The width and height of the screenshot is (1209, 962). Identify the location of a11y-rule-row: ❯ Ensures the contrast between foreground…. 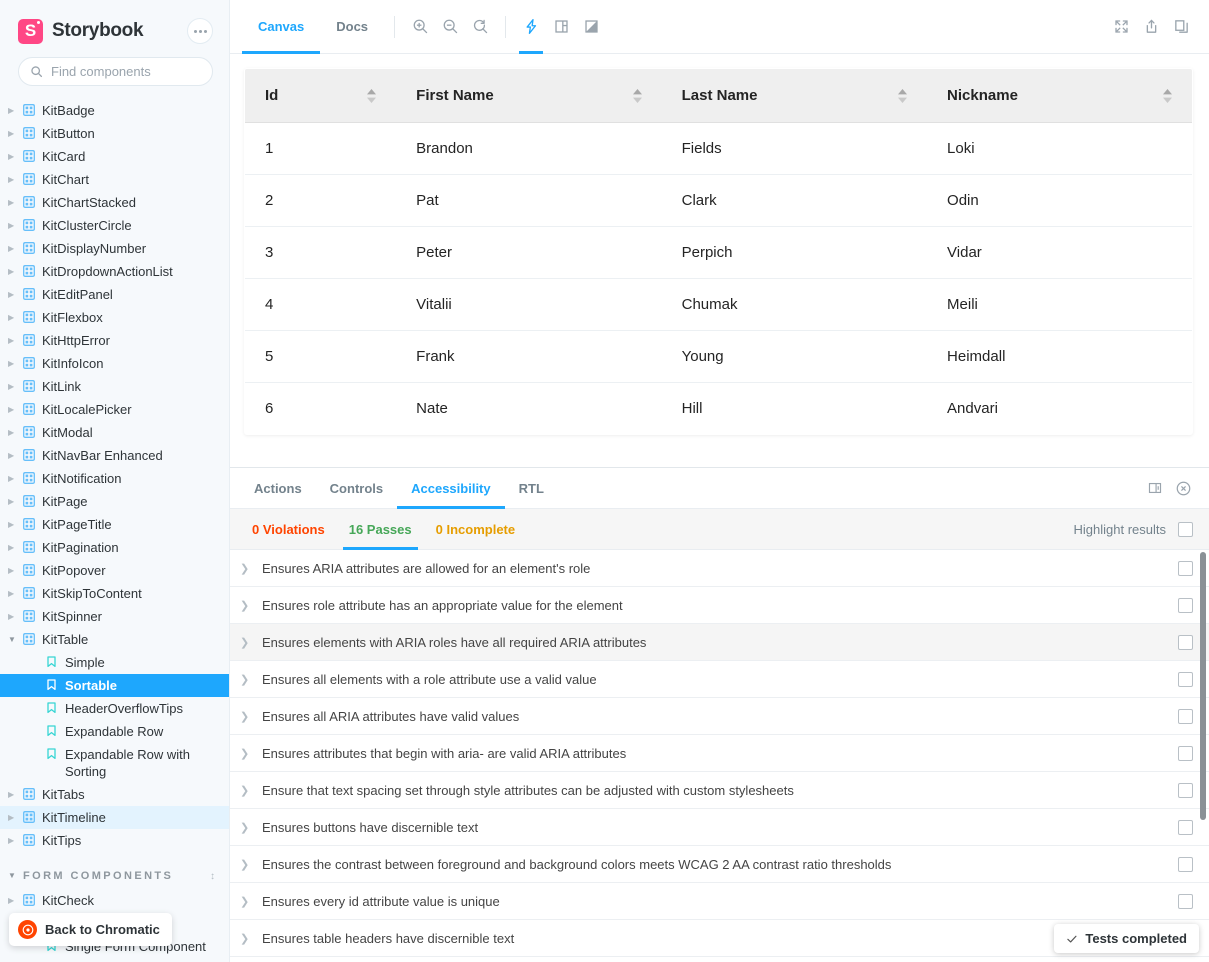
(719, 864).